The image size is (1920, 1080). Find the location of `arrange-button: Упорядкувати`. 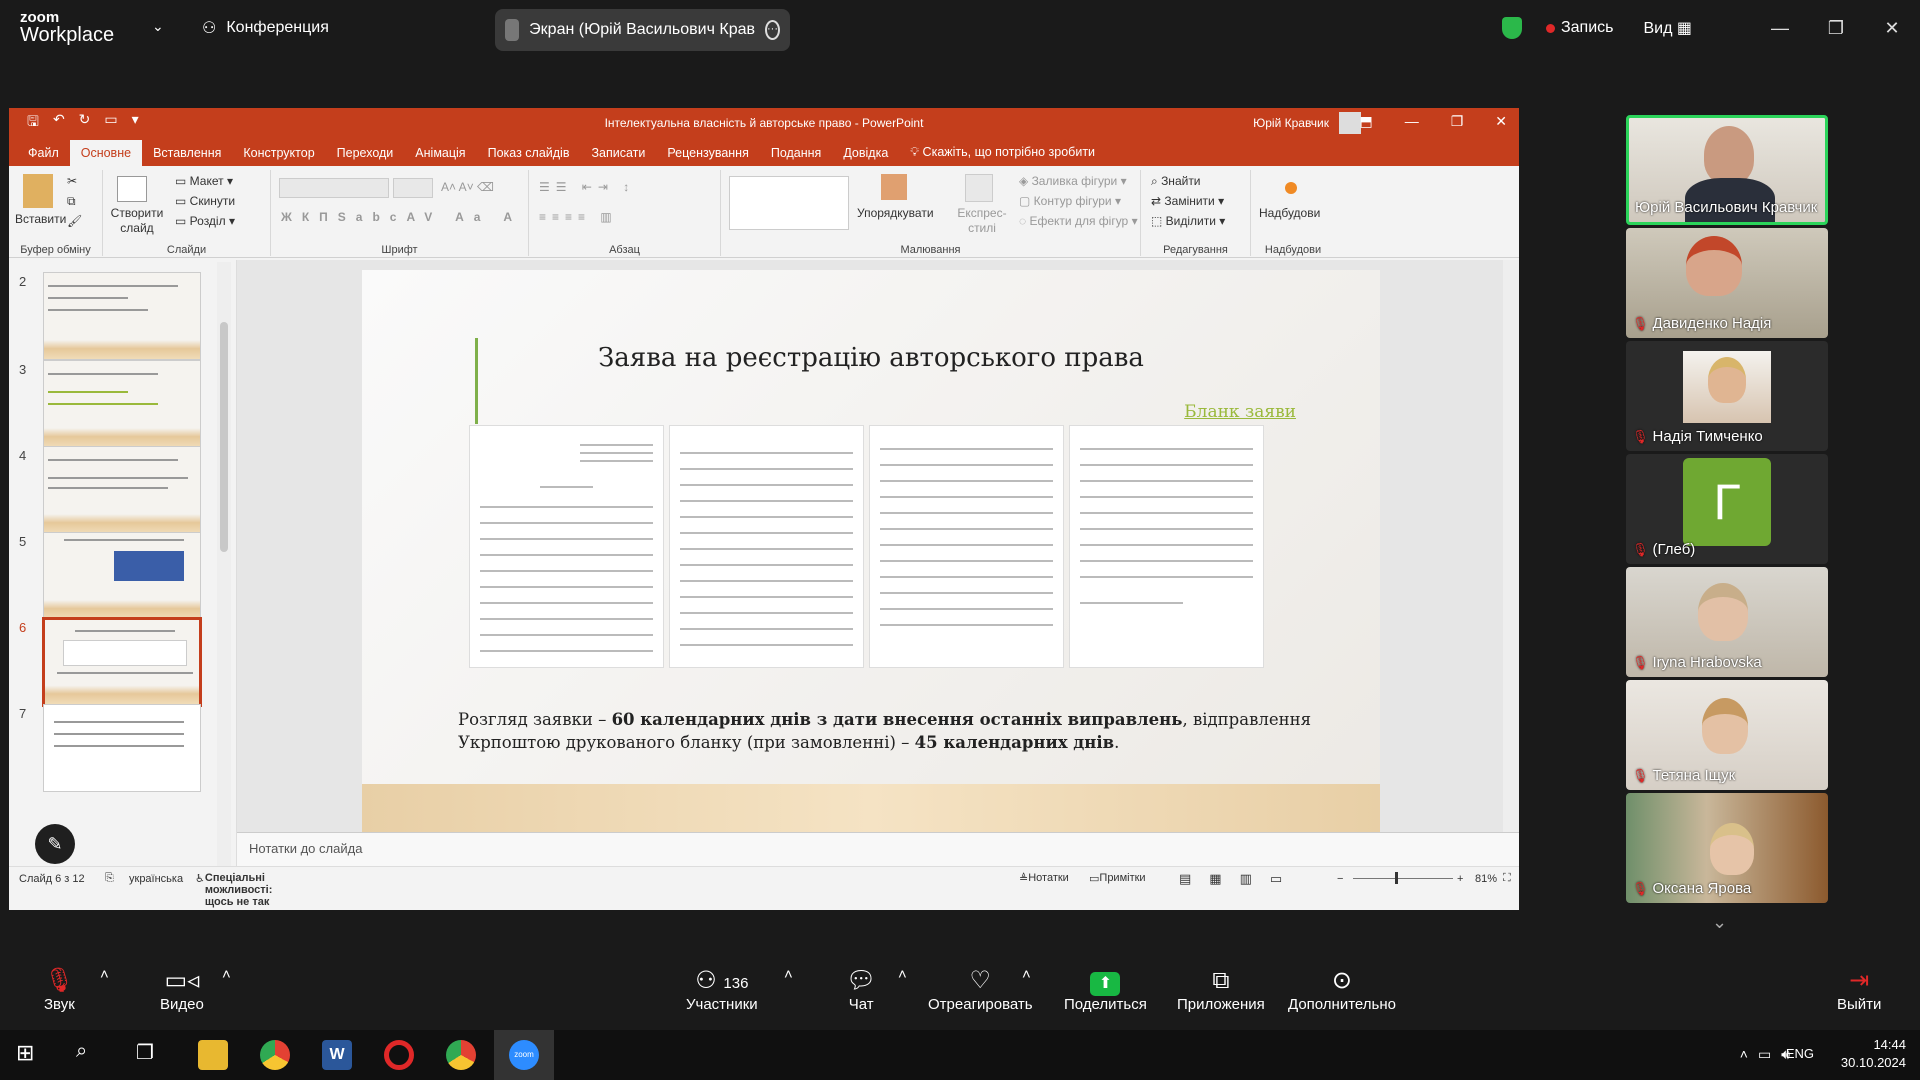

arrange-button: Упорядкувати is located at coordinates (895, 213).